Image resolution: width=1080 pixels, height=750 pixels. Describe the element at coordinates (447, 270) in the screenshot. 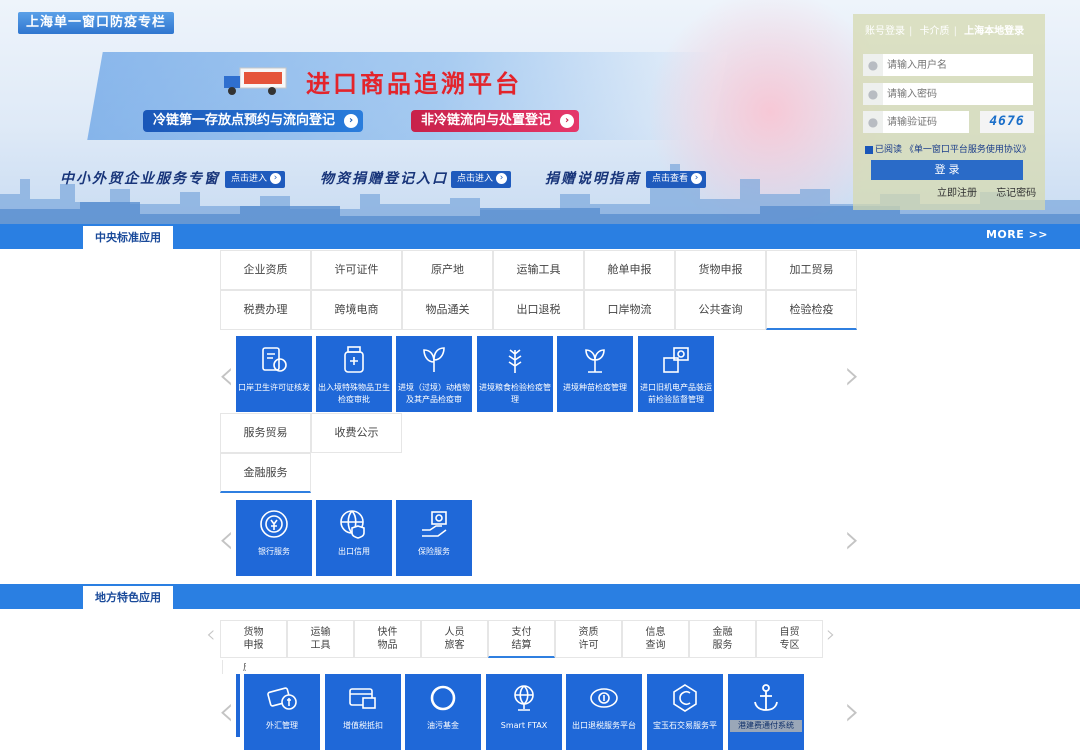

I see `category-tab: 原产地` at that location.